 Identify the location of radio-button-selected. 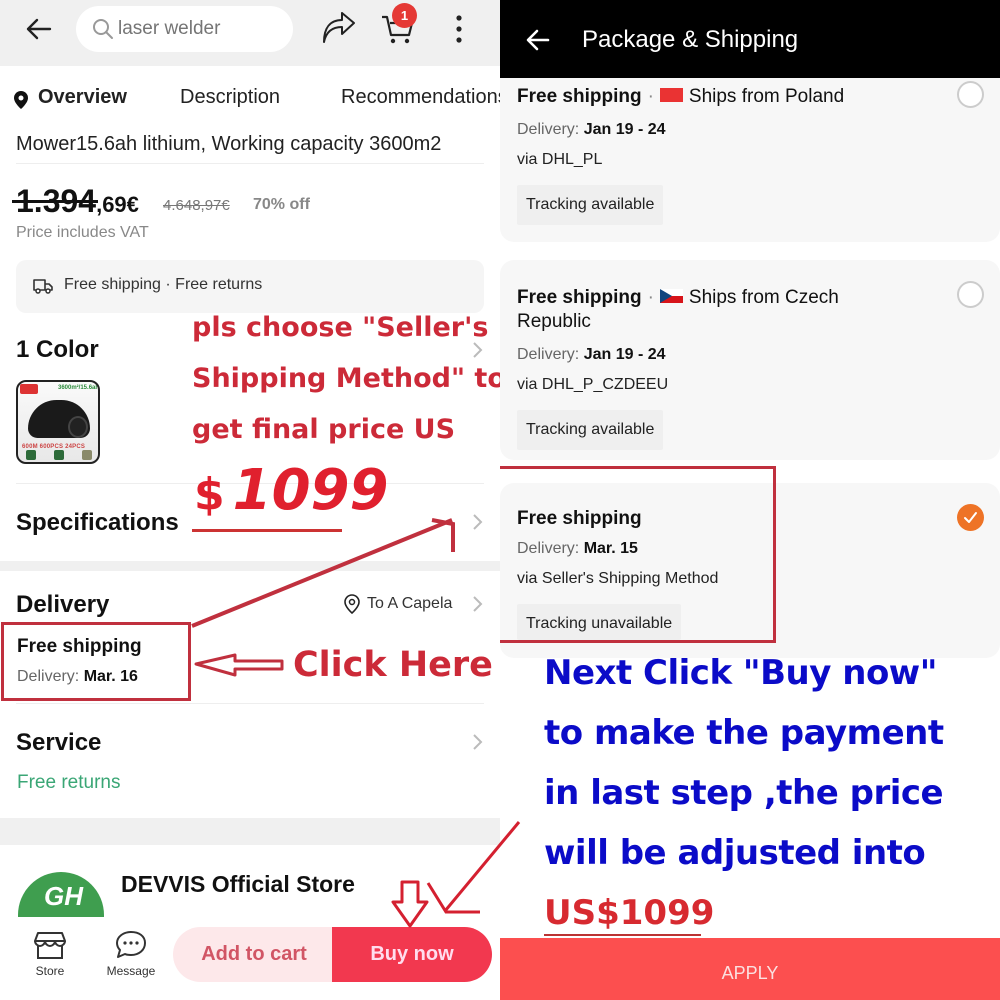
(970, 517).